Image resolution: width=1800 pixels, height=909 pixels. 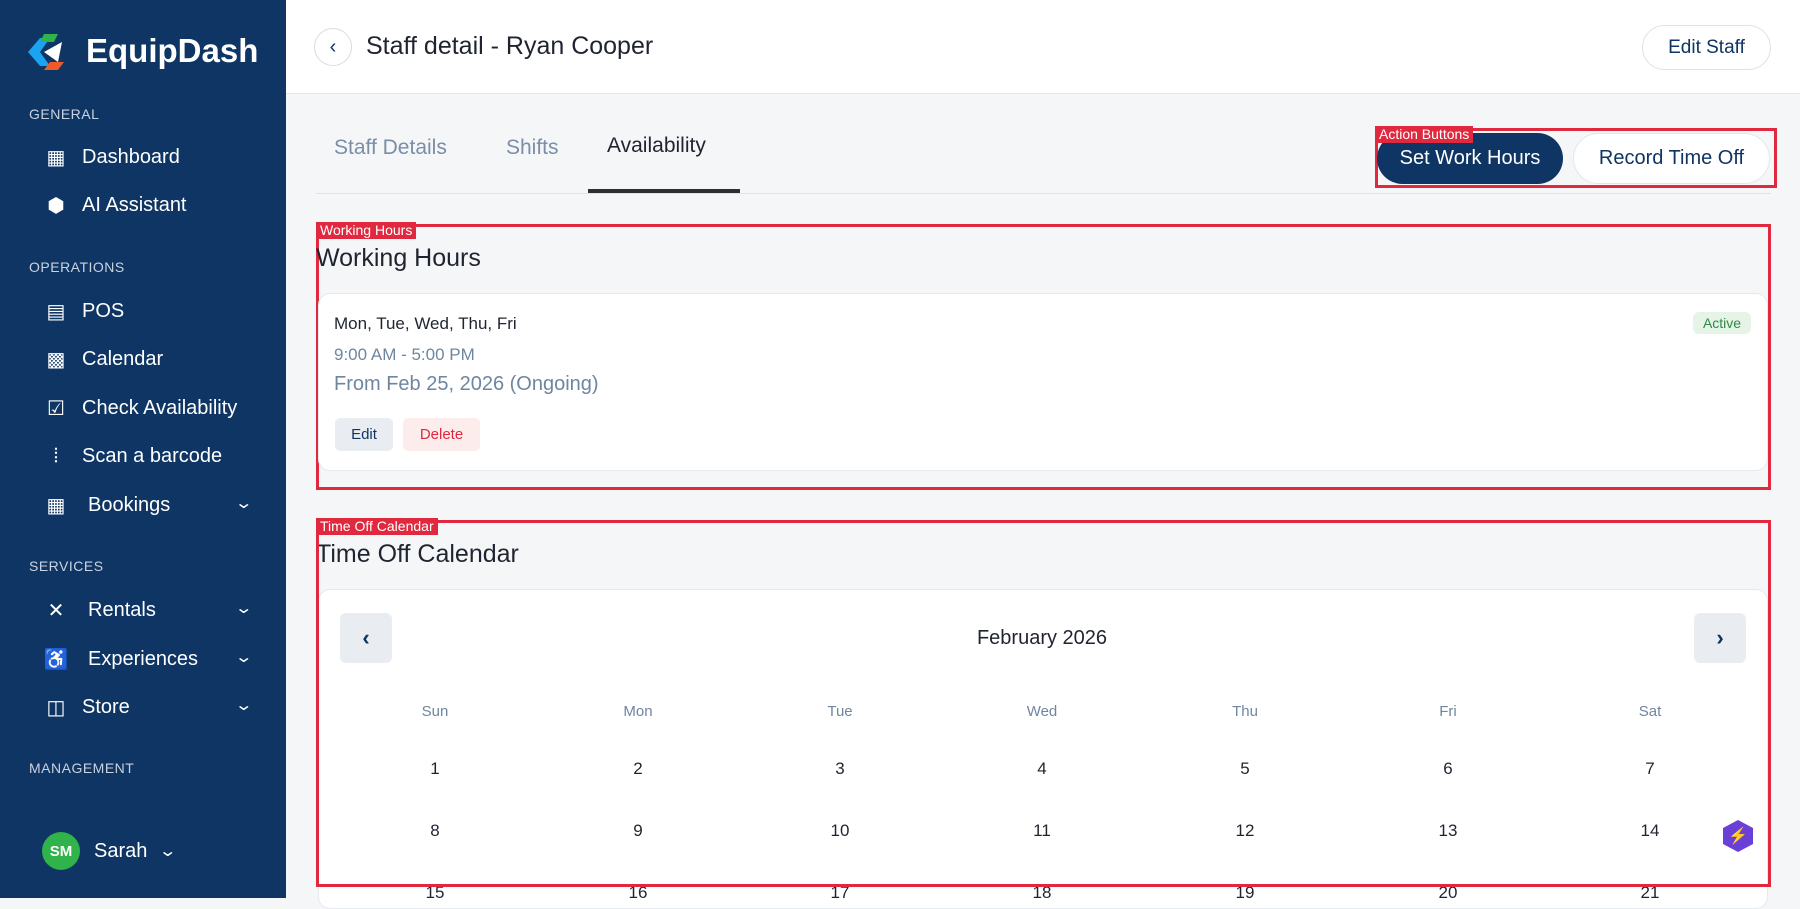 I want to click on ai-hexagon-icon: ⬢, so click(x=56, y=205).